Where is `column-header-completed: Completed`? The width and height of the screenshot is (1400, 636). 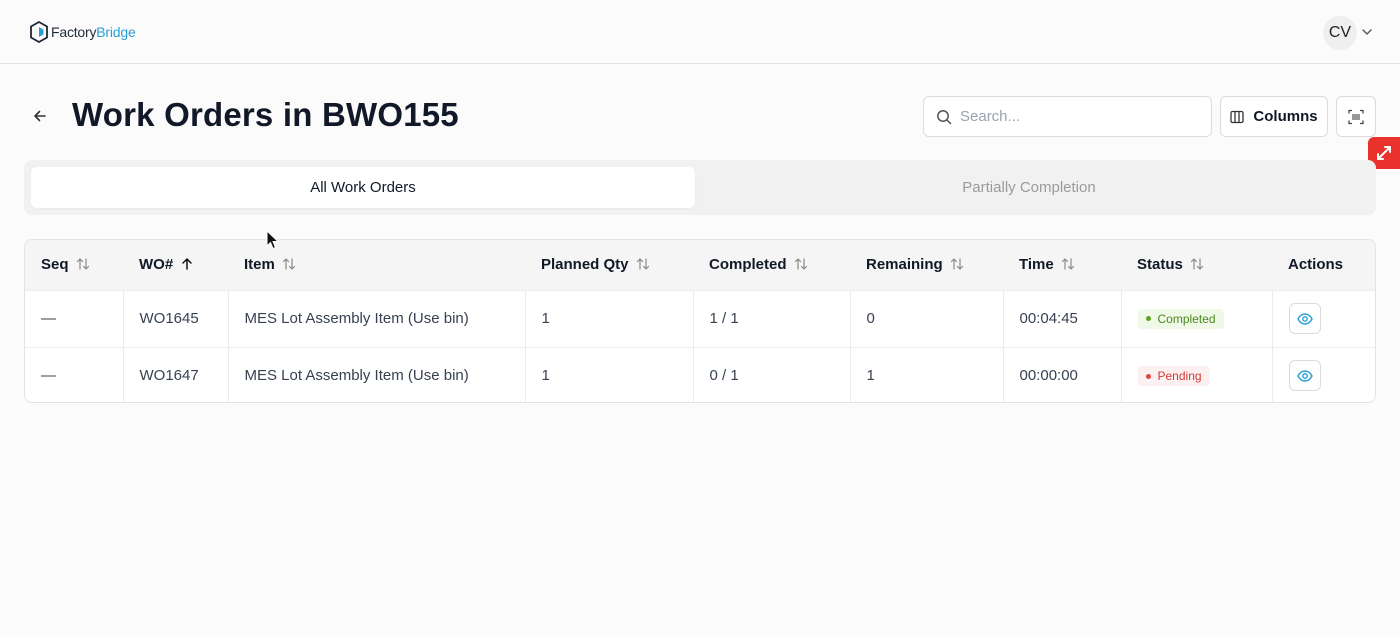
column-header-completed: Completed is located at coordinates (771, 265).